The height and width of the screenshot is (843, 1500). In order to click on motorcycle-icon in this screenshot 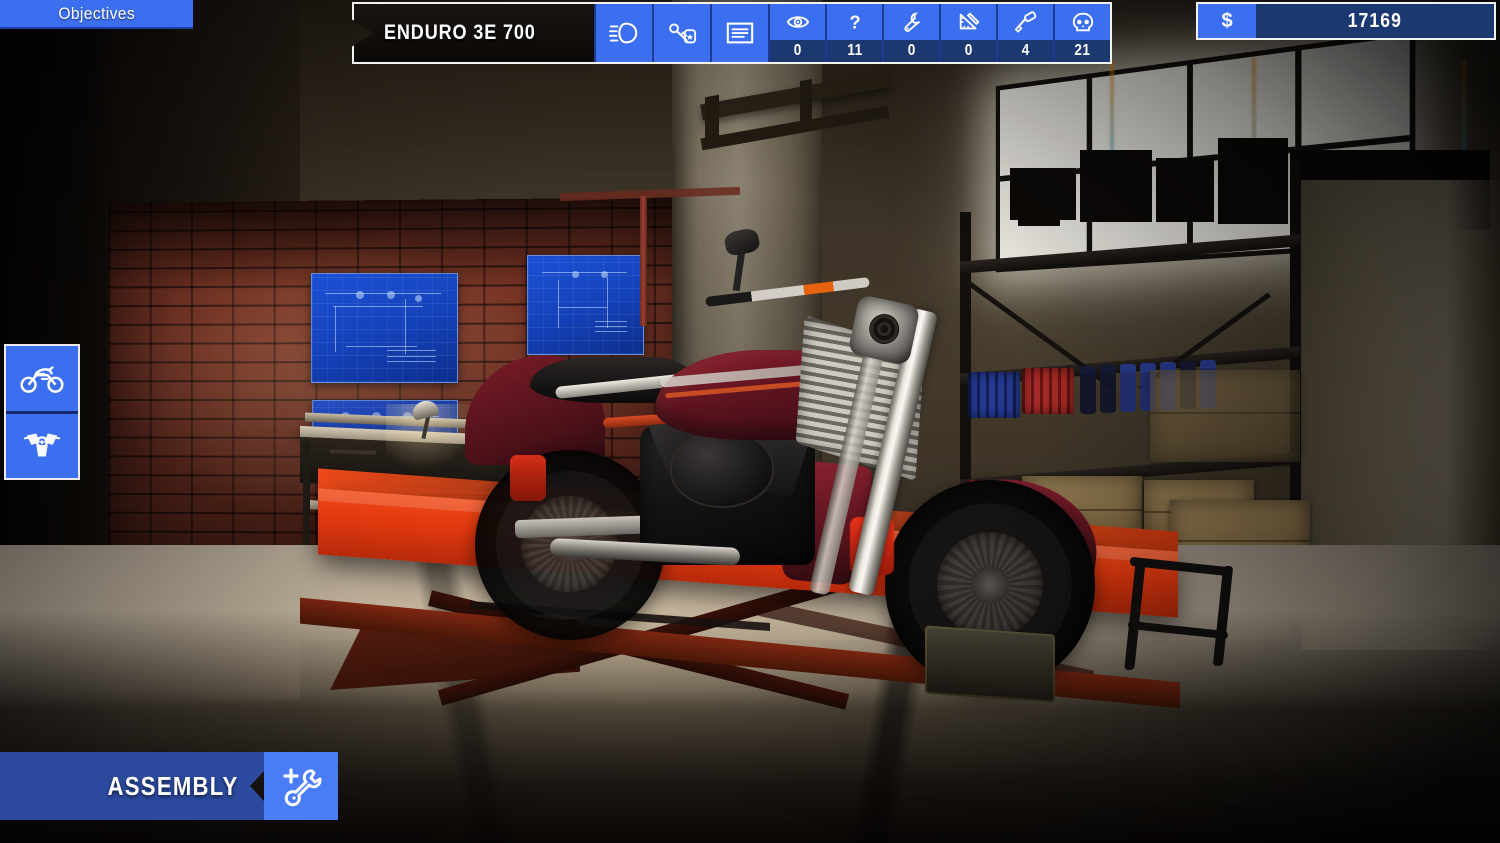, I will do `click(42, 380)`.